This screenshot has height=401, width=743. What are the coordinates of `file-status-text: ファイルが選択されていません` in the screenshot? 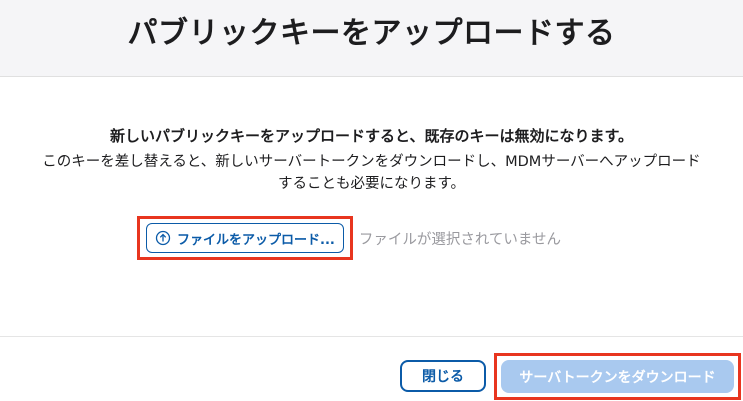 It's located at (459, 239).